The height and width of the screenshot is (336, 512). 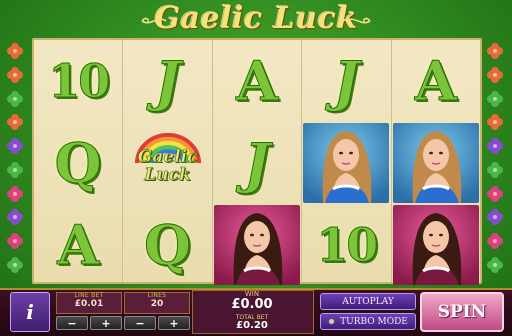 I want to click on lines-decrease-button: −, so click(x=140, y=323).